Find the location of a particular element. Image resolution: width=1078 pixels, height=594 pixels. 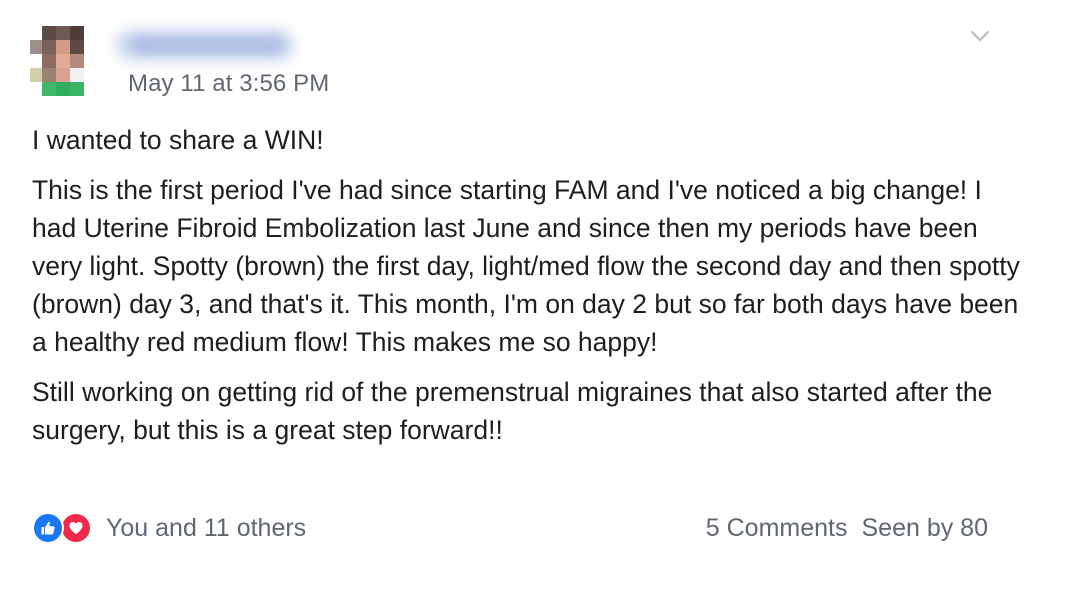

avatar is located at coordinates (58, 62).